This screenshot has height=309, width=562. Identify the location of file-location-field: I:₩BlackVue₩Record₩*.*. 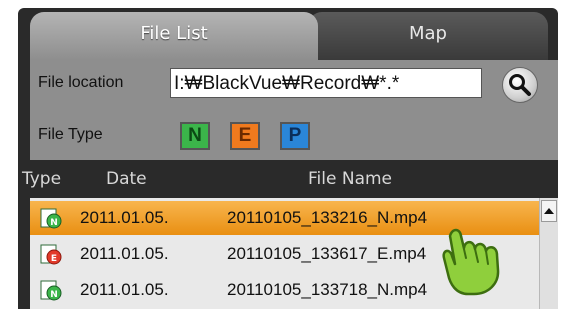
(326, 83).